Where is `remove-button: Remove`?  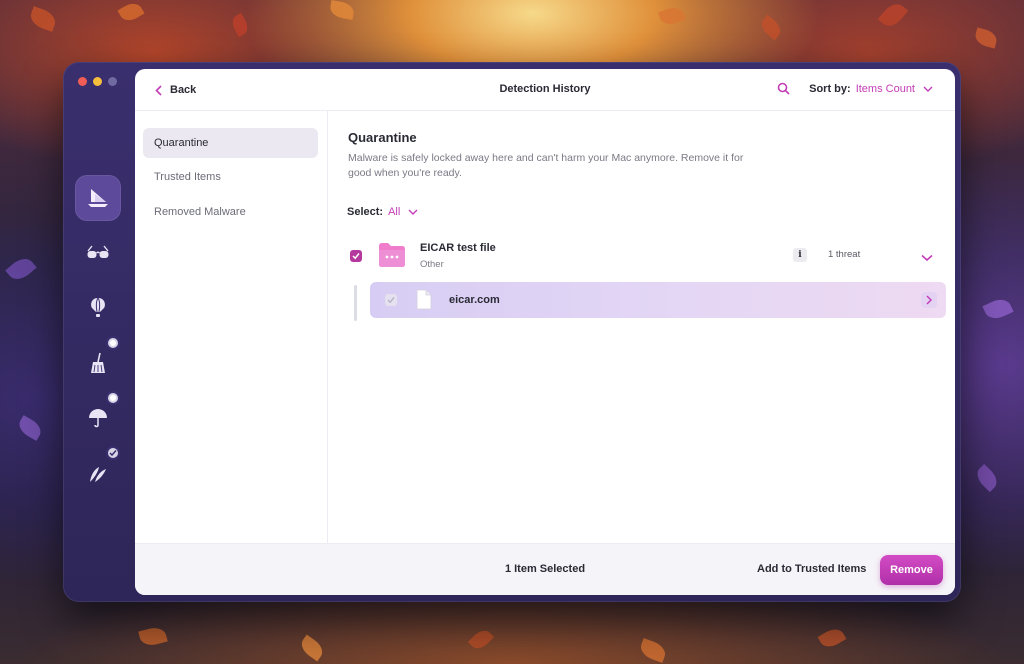
remove-button: Remove is located at coordinates (911, 570).